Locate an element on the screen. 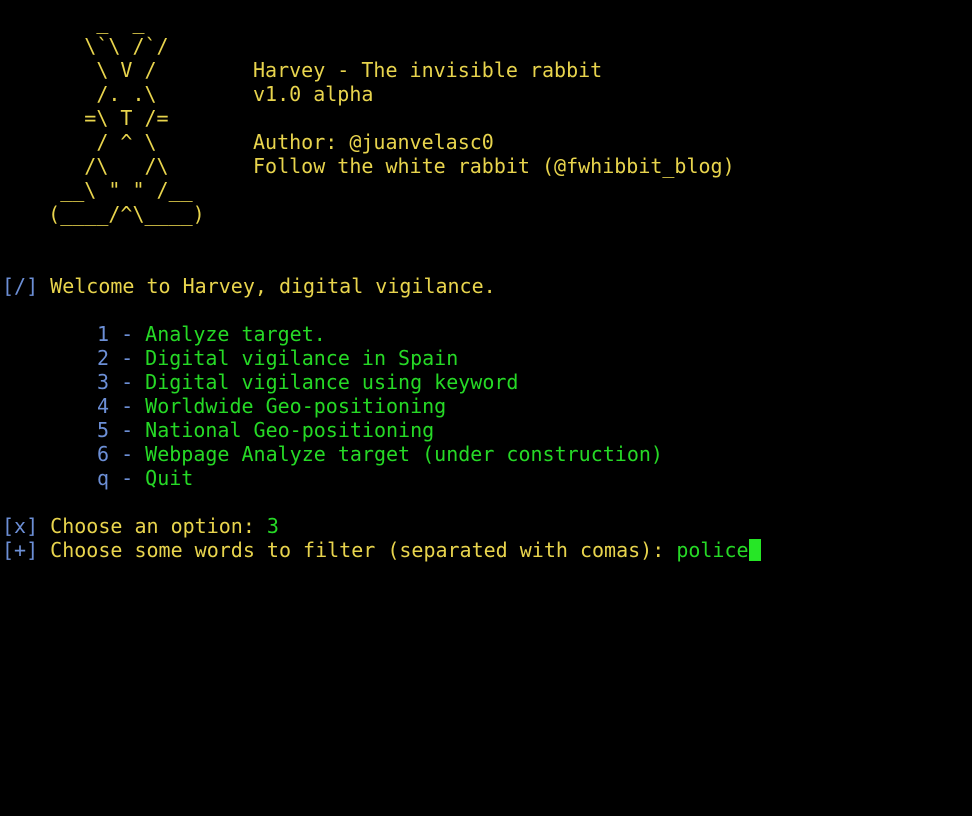 Image resolution: width=972 pixels, height=816 pixels. menu-item: 2 - Digital vigilance in Spain is located at coordinates (277, 358).